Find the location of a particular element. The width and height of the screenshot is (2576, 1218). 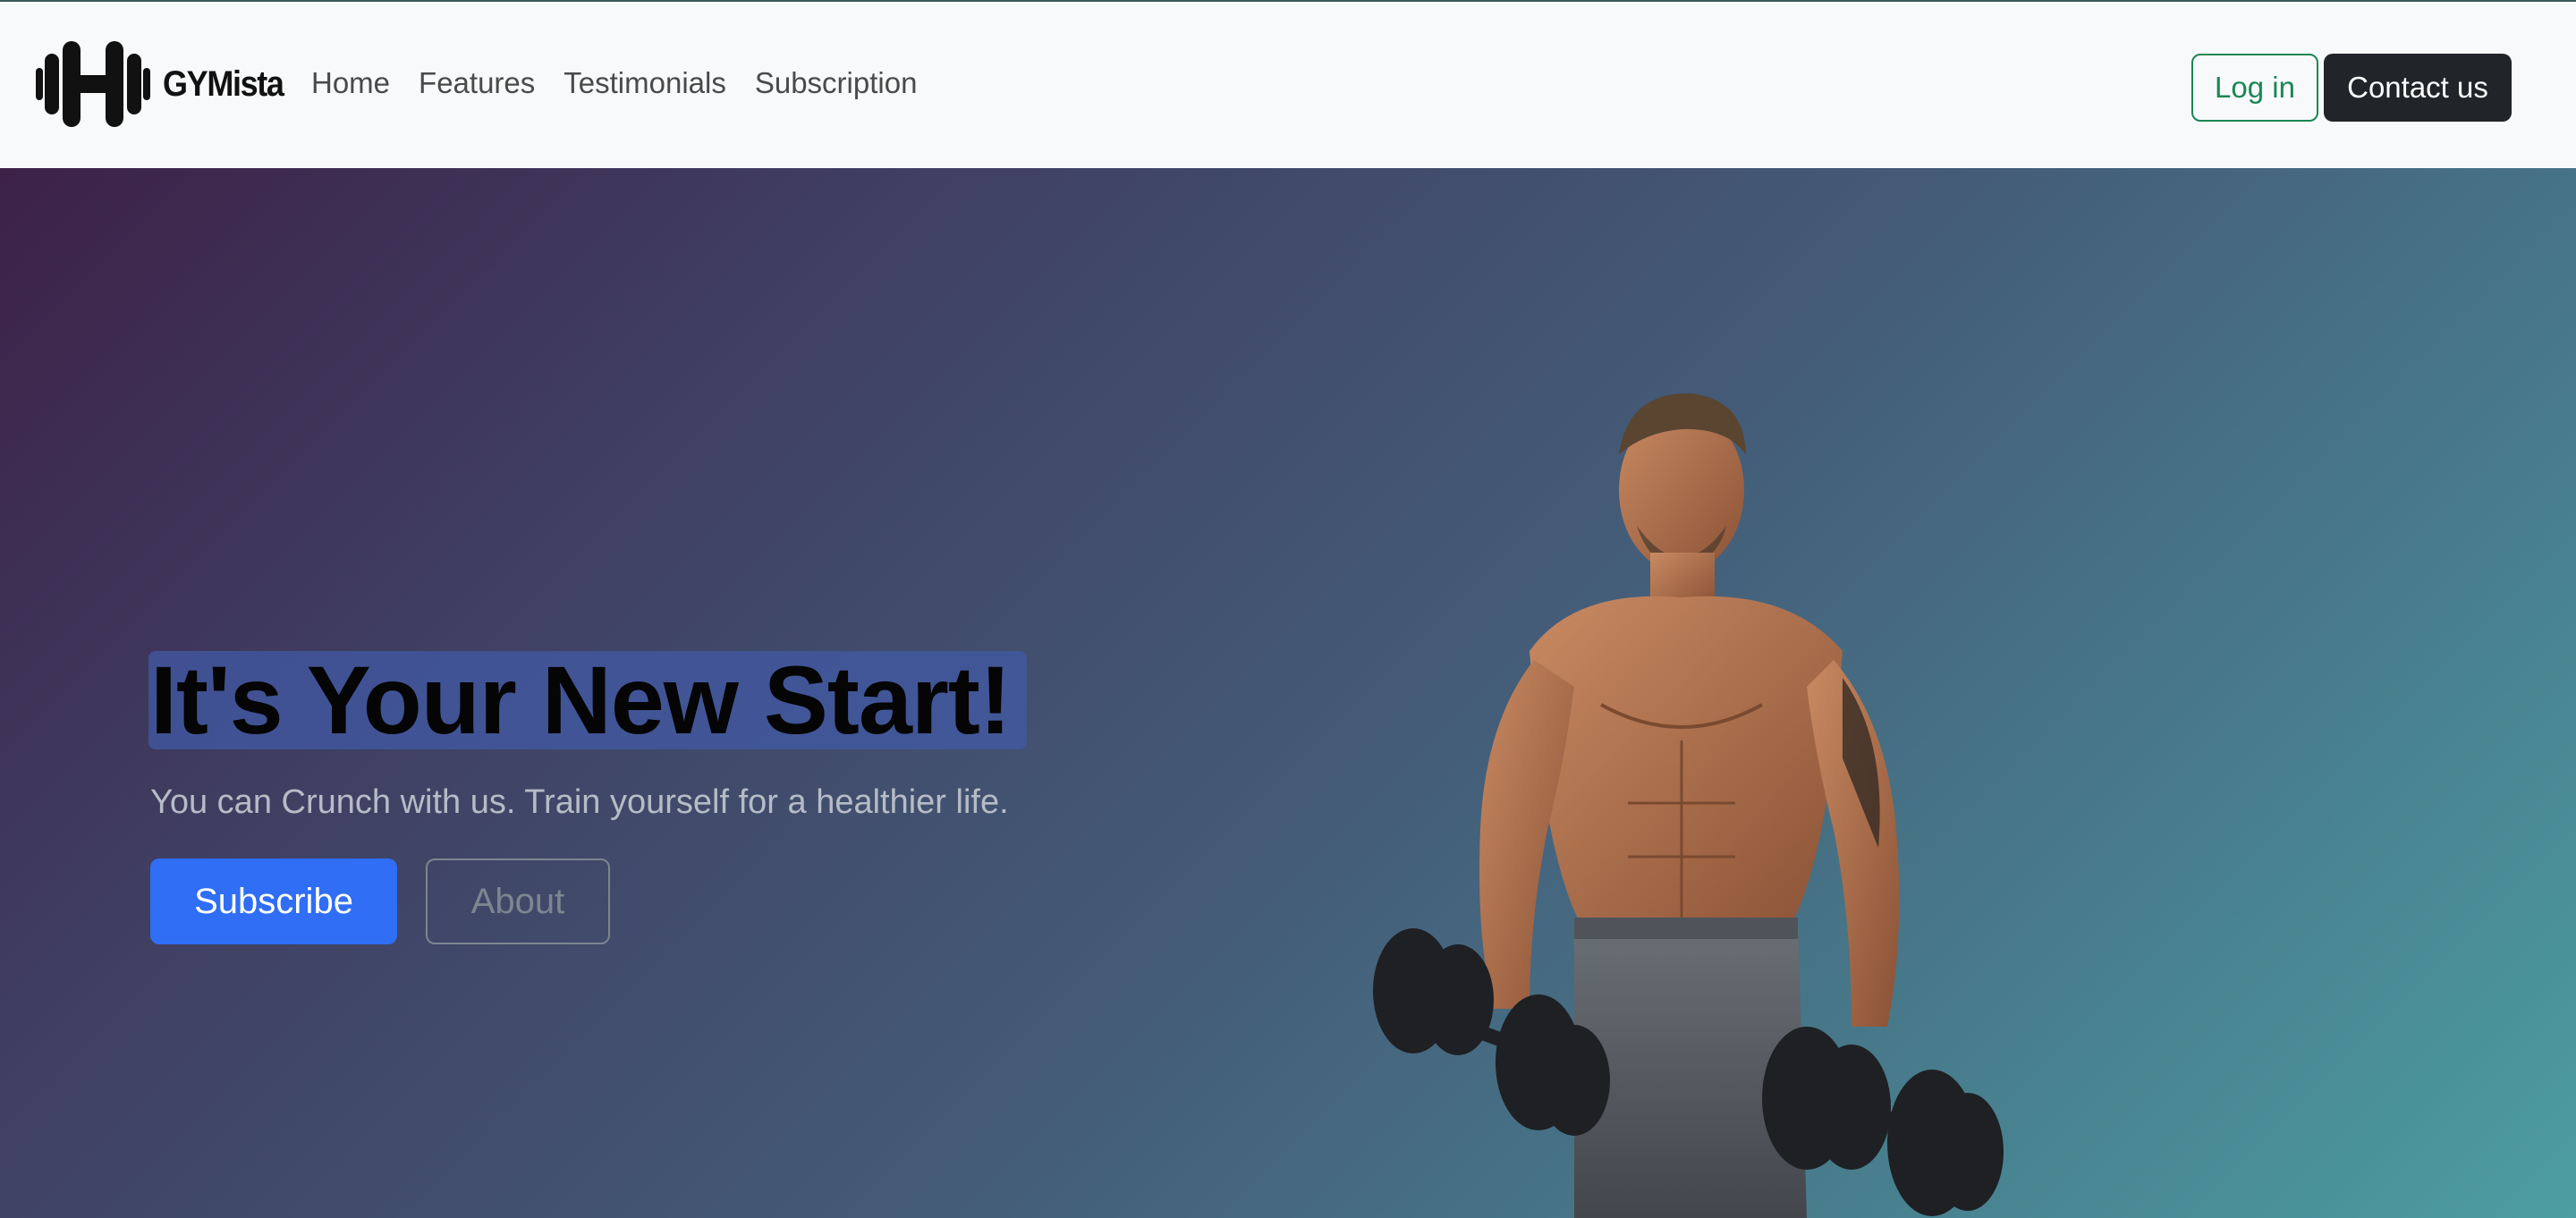

hero-title: It's Your New Start! is located at coordinates (581, 700).